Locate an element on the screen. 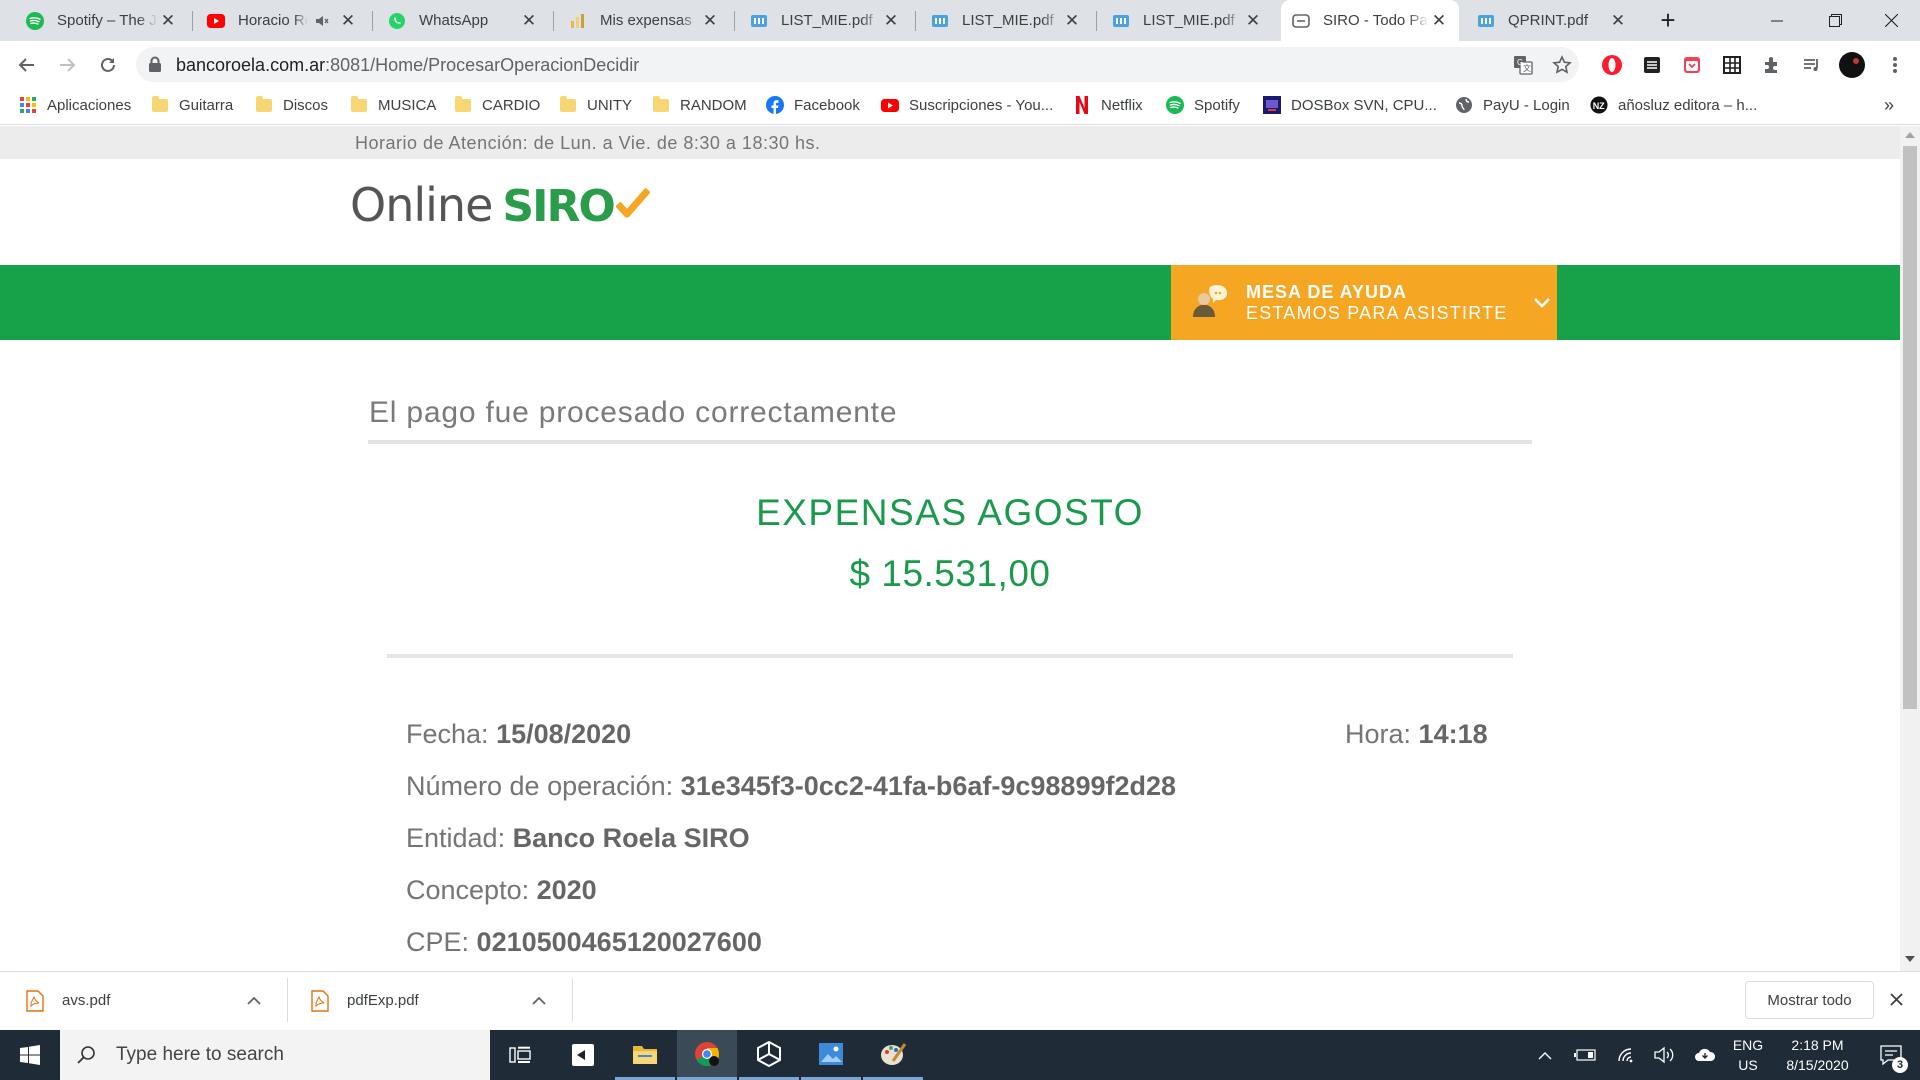  speaker-muted-icon is located at coordinates (322, 21).